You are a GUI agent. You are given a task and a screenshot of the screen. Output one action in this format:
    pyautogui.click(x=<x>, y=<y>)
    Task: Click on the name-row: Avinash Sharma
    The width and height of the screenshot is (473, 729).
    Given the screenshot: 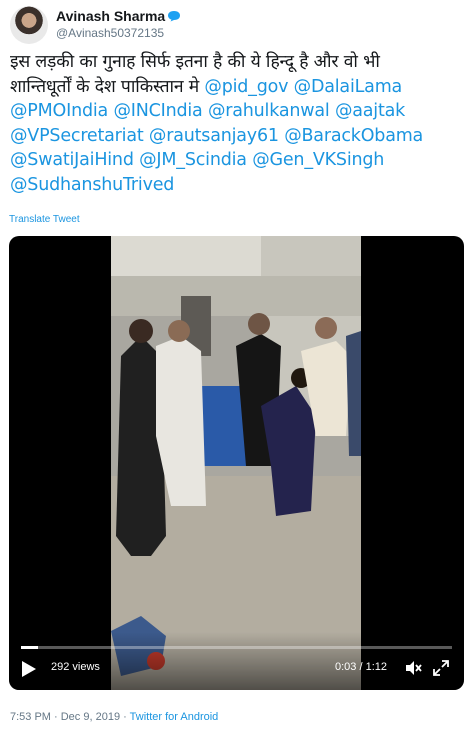 What is the action you would take?
    pyautogui.click(x=118, y=16)
    